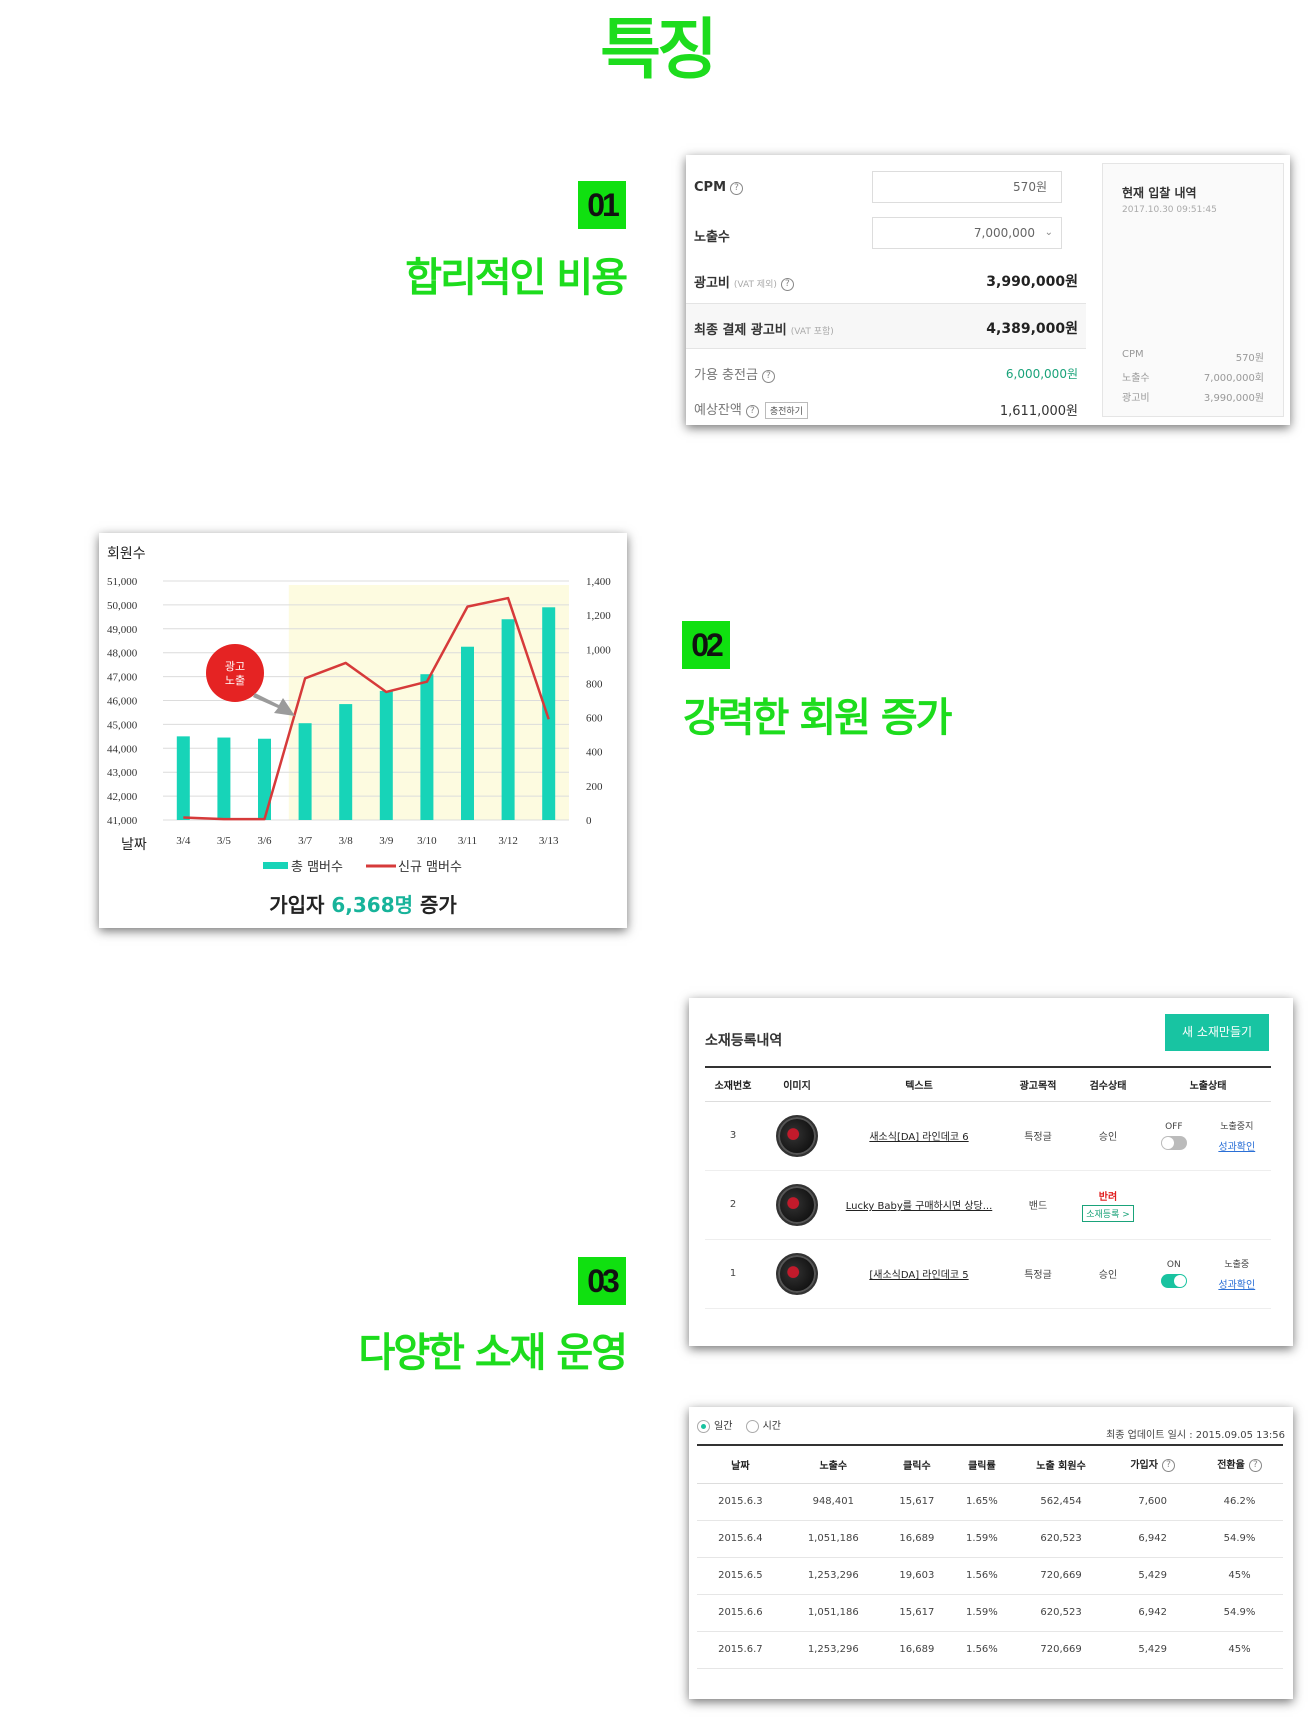  Describe the element at coordinates (264, 841) in the screenshot. I see `x-tick-label: 3/6` at that location.